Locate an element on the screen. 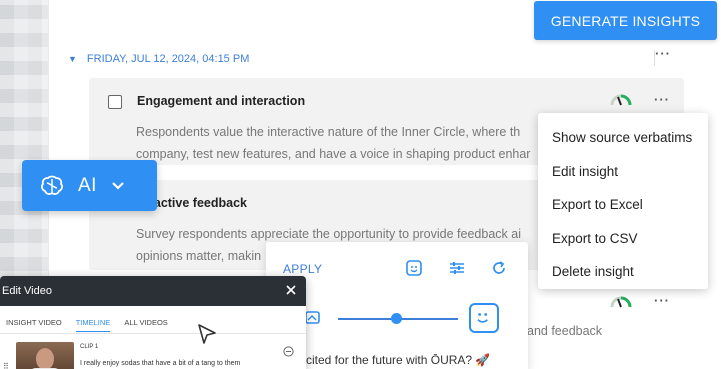  remove-clip-icon is located at coordinates (288, 351).